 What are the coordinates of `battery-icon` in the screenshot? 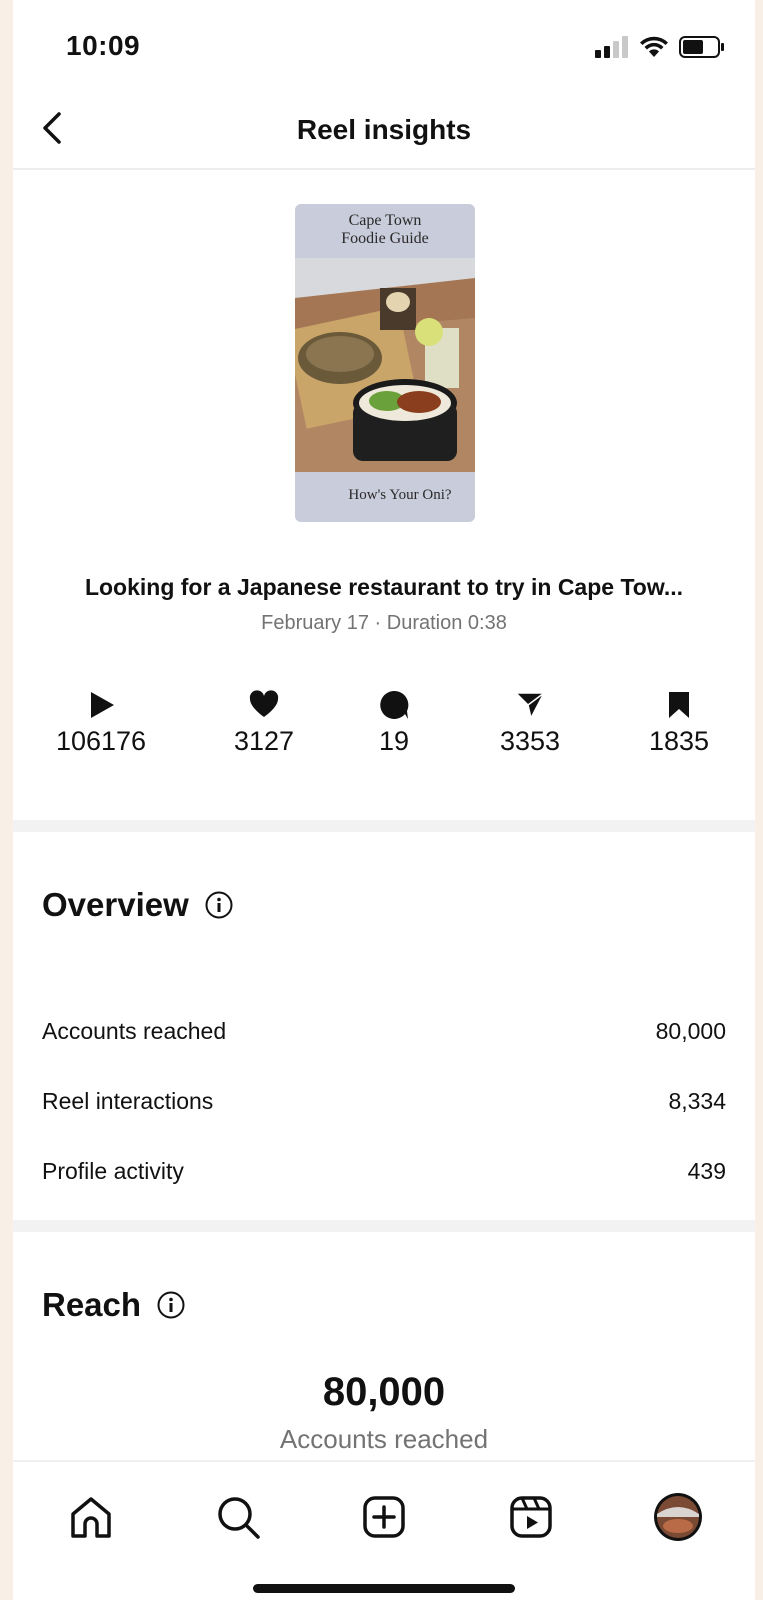 It's located at (701, 47).